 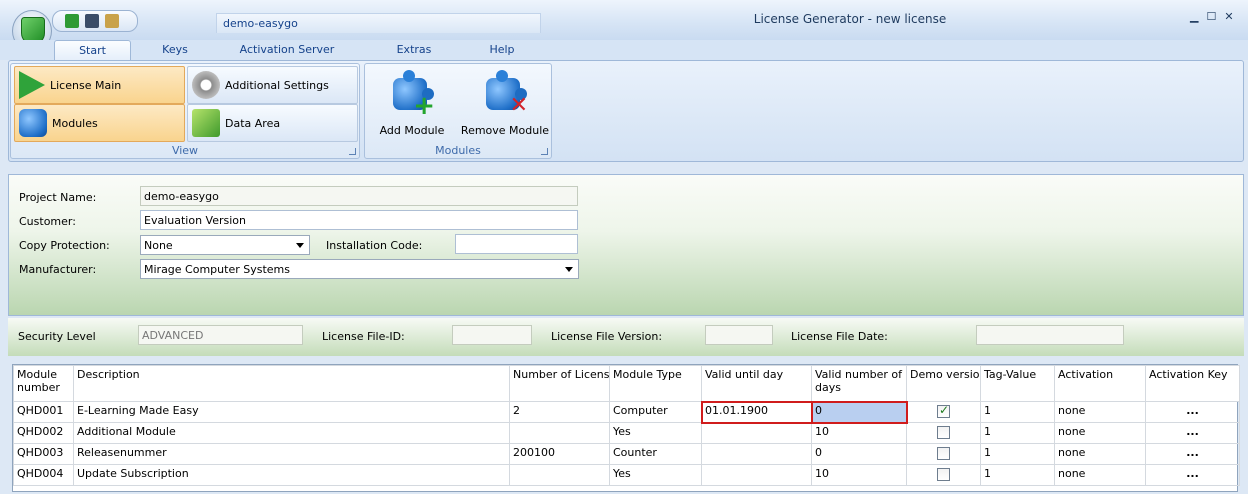 I want to click on data-area-label: Data Area, so click(x=253, y=123).